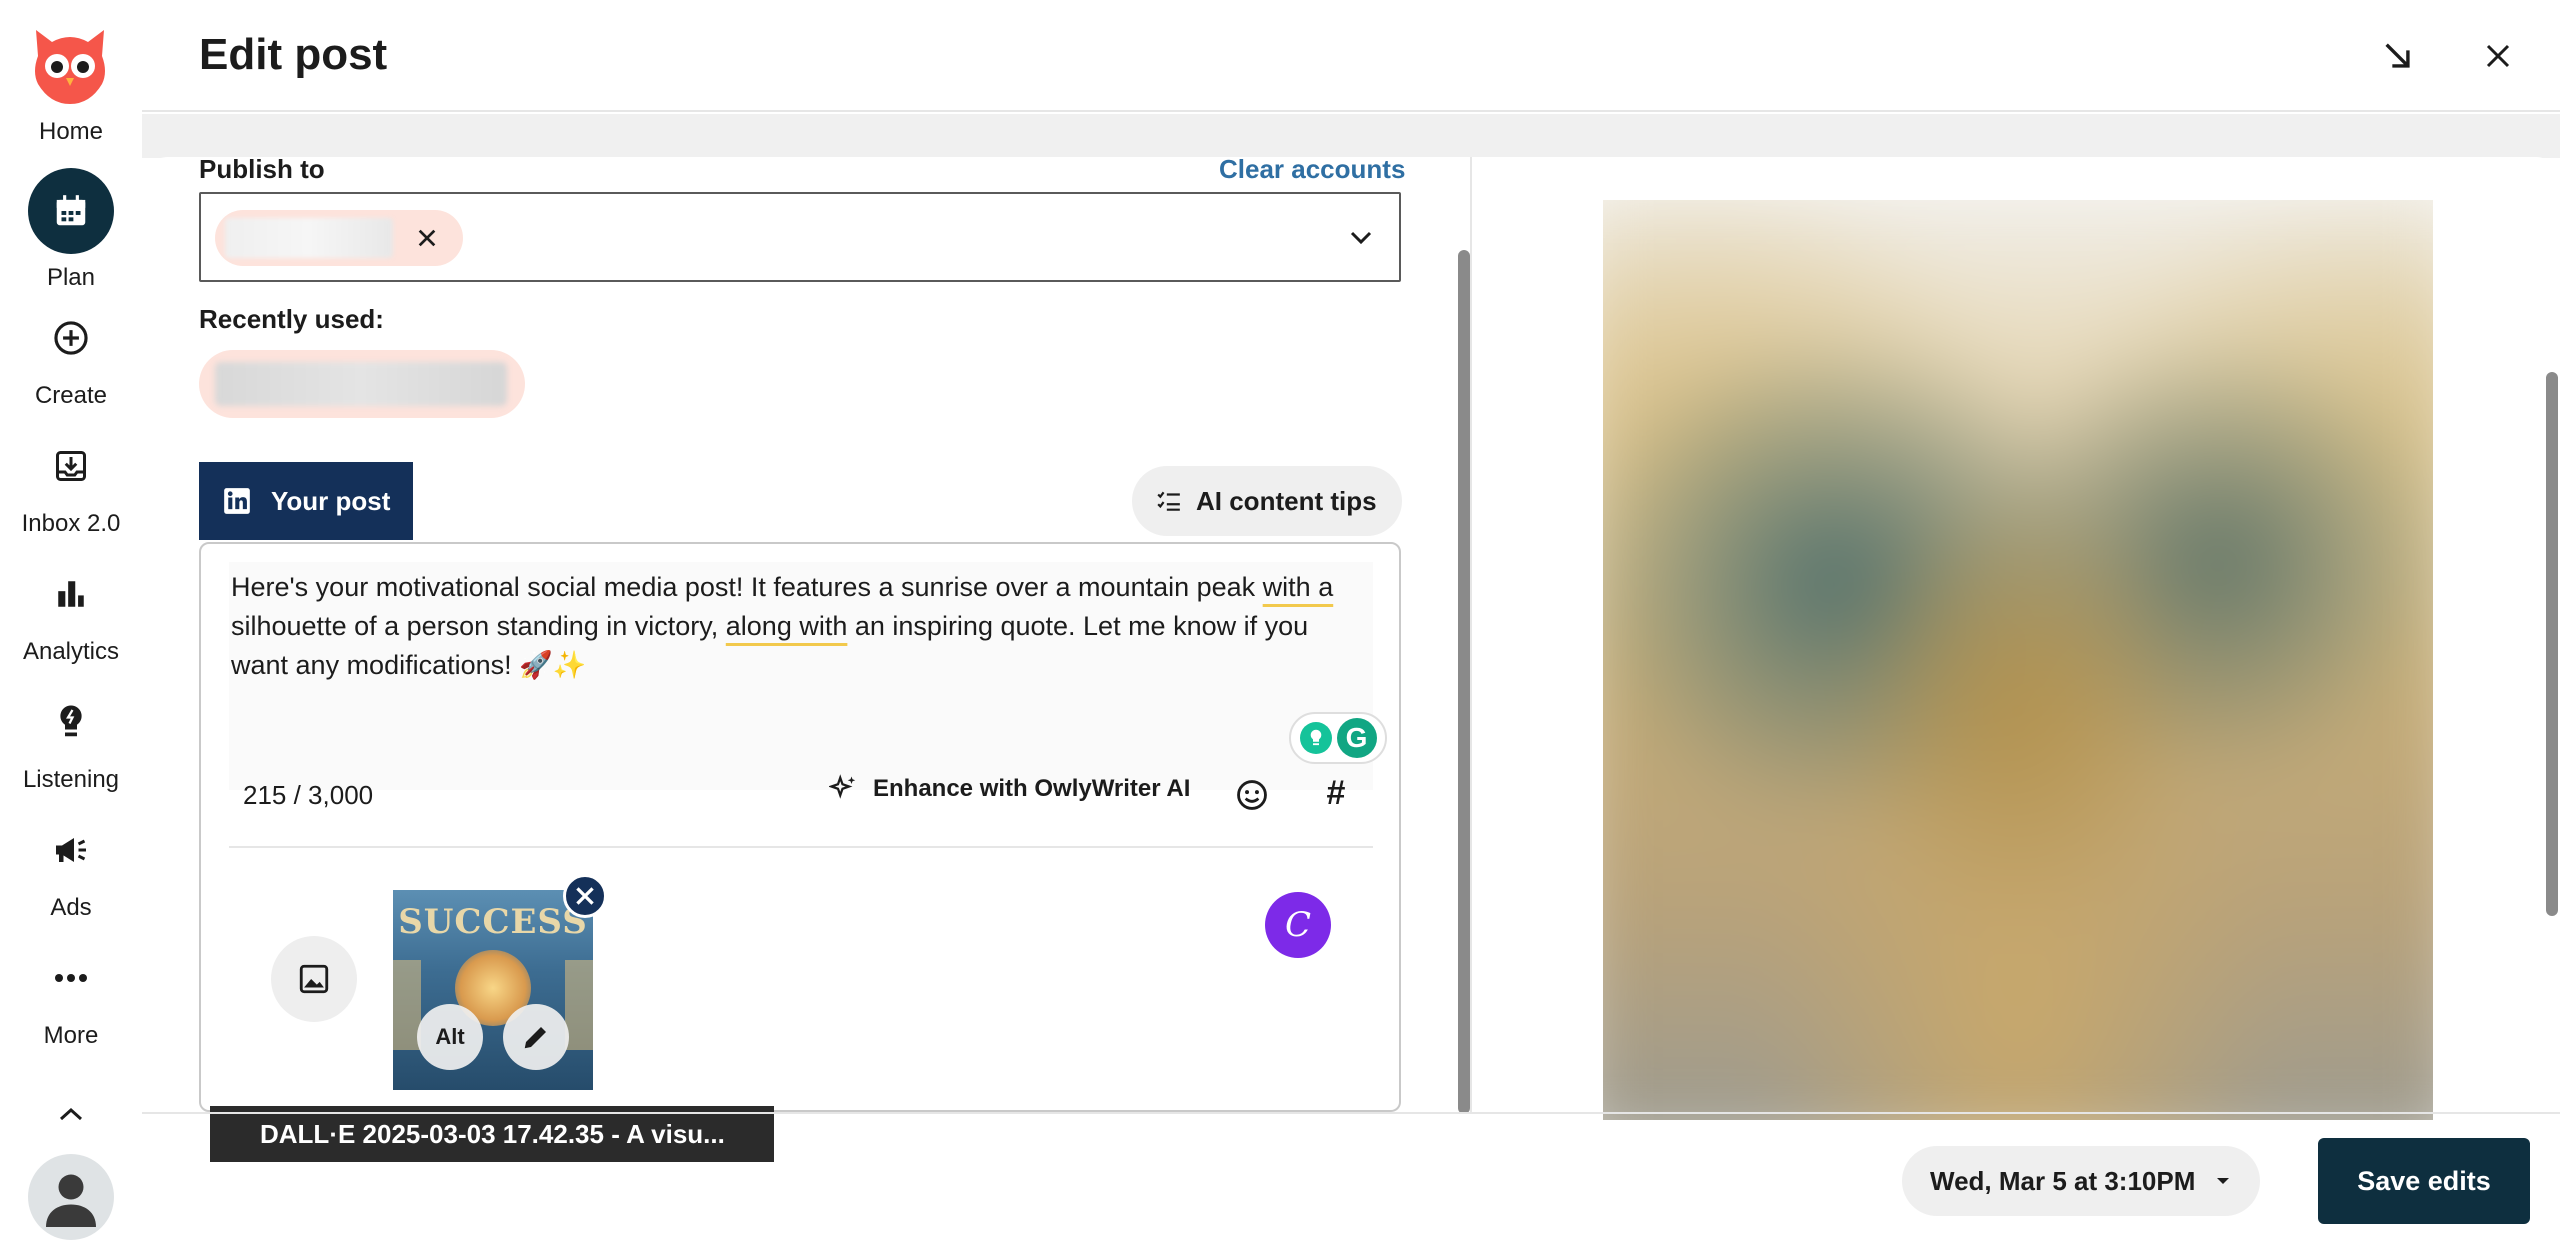  I want to click on caret-down-icon, so click(2223, 1181).